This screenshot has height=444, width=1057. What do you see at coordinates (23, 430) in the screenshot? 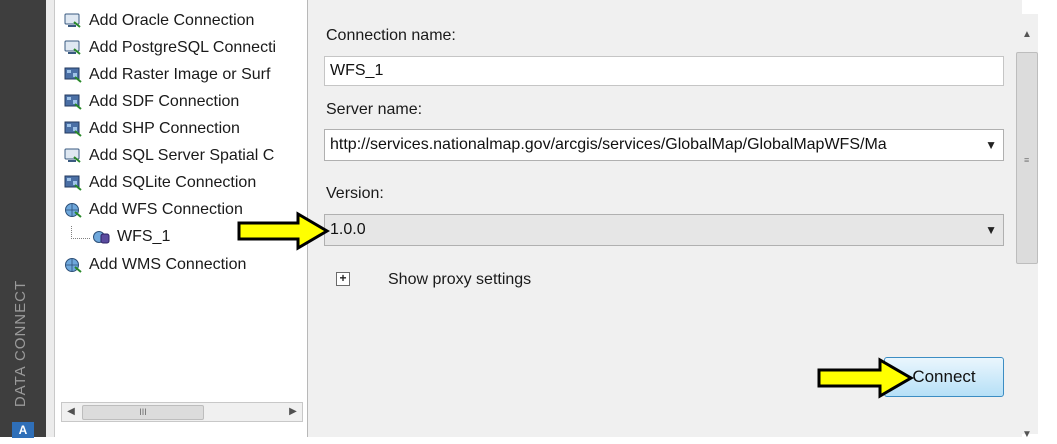
I see `autocad-logo-icon: A` at bounding box center [23, 430].